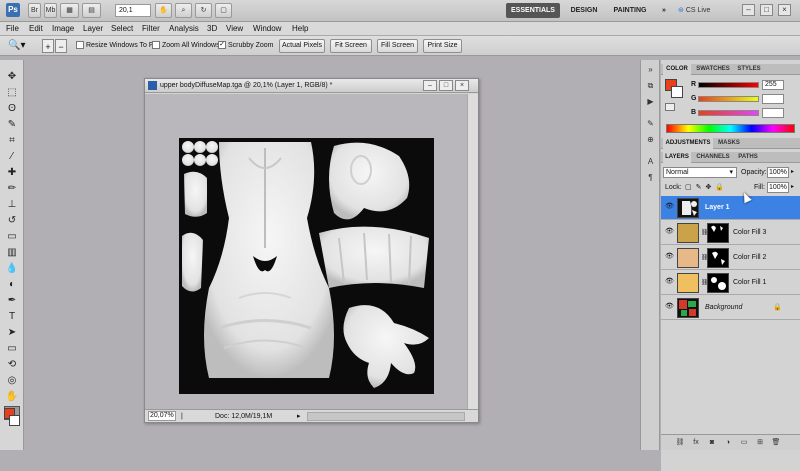  I want to click on layer-row-layer-1: 👁 Layer 1, so click(730, 208).